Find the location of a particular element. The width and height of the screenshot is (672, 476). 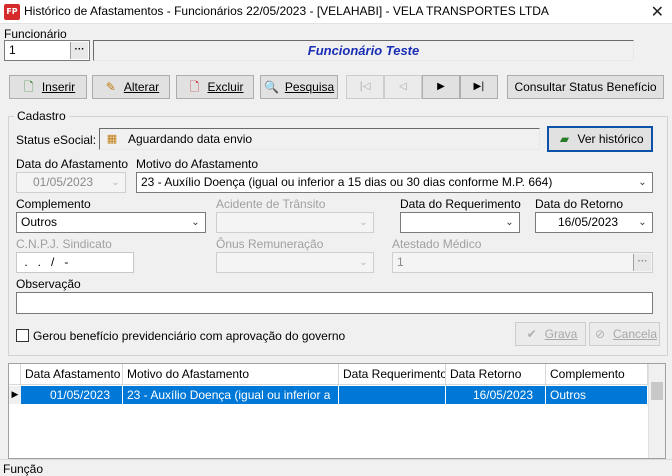

insert-icon: 🗋 is located at coordinates (29, 87).